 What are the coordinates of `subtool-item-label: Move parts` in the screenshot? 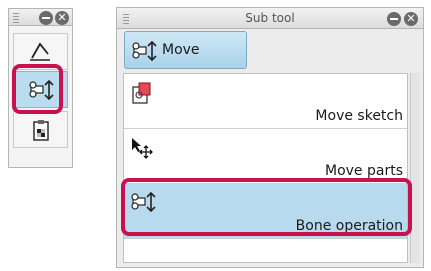 It's located at (364, 171).